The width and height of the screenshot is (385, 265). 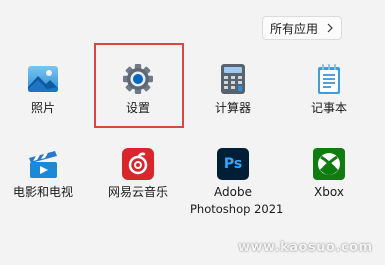 What do you see at coordinates (139, 85) in the screenshot?
I see `settings-highlight-box` at bounding box center [139, 85].